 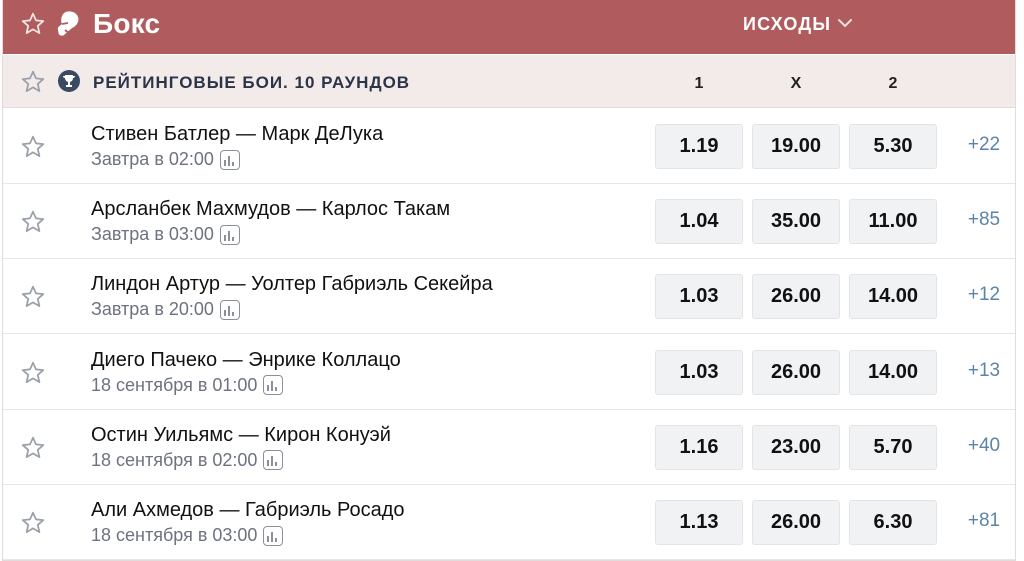 What do you see at coordinates (699, 222) in the screenshot?
I see `odd-button-1: 1.04` at bounding box center [699, 222].